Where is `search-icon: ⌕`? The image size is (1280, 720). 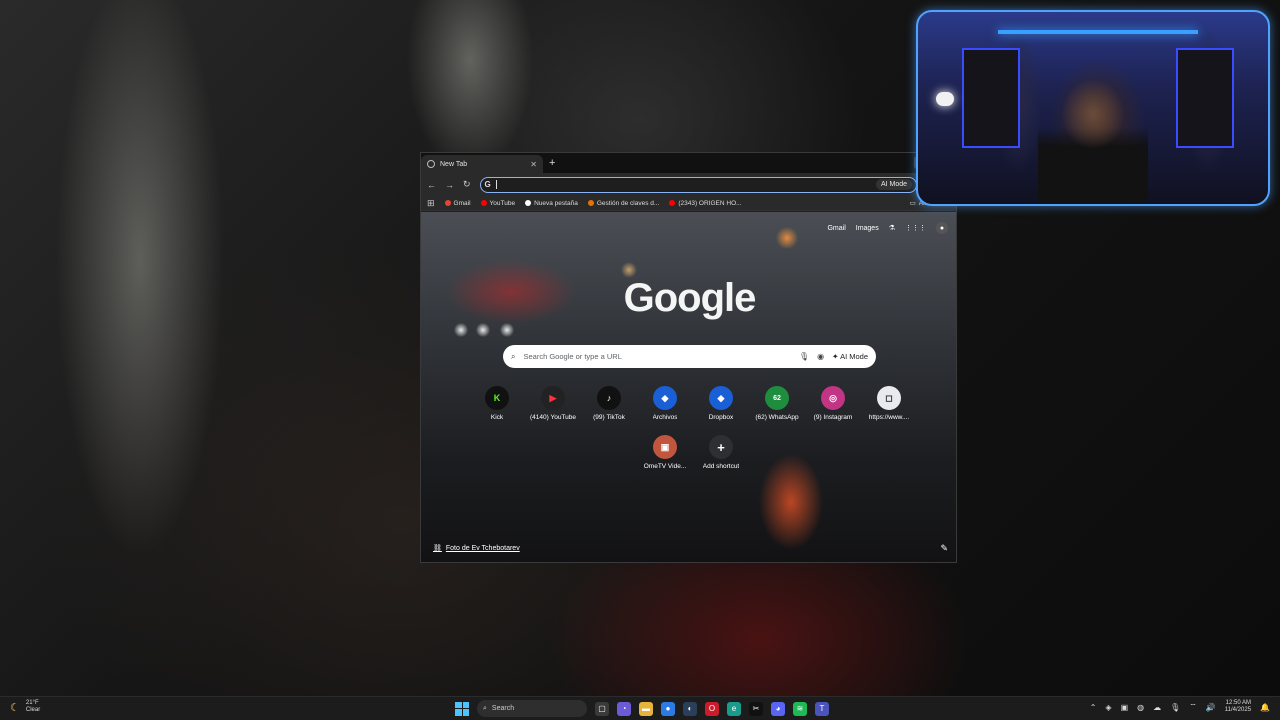 search-icon: ⌕ is located at coordinates (513, 356).